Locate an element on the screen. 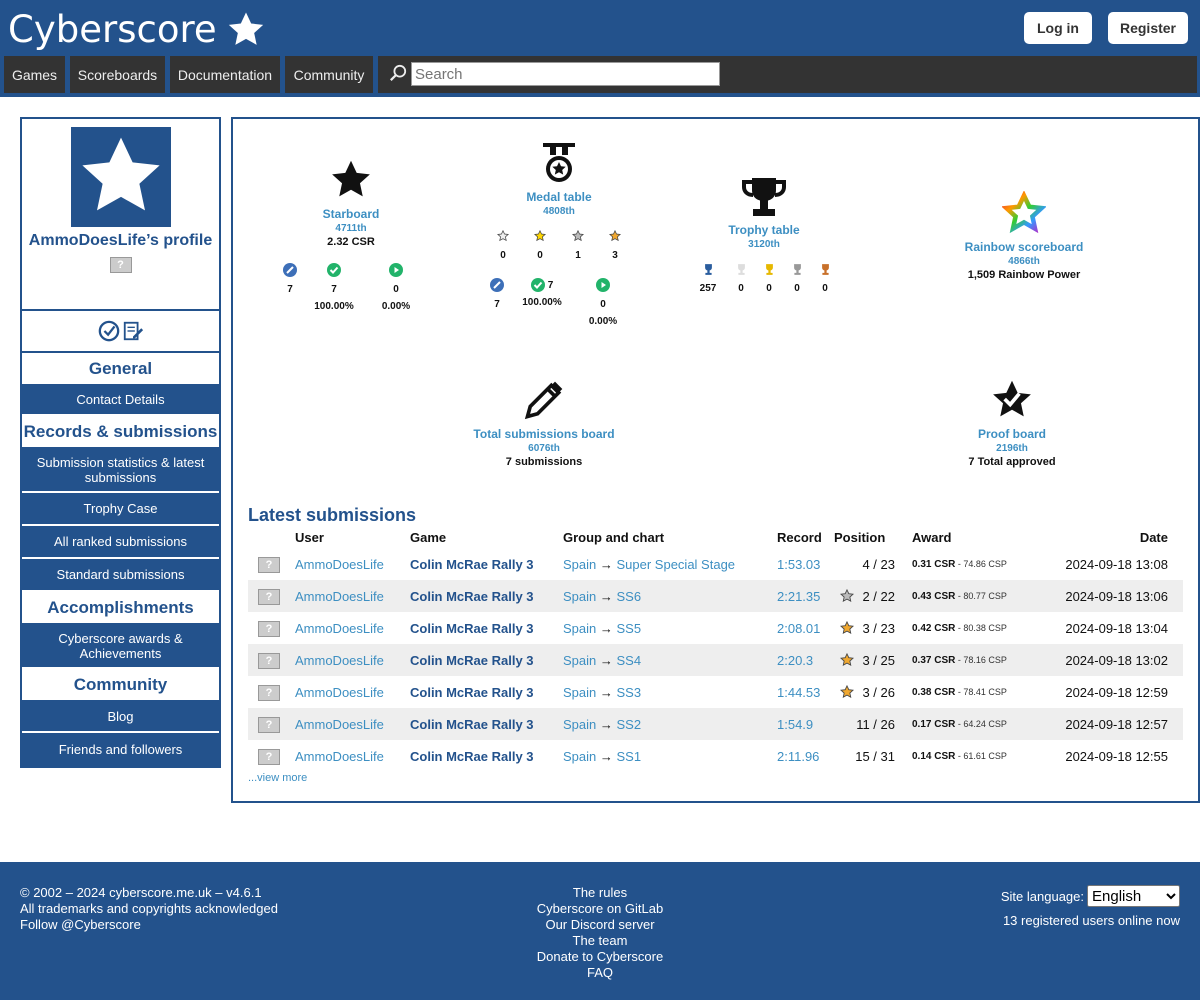 This screenshot has height=1000, width=1200. footer-link-discord: Our Discord server is located at coordinates (600, 925).